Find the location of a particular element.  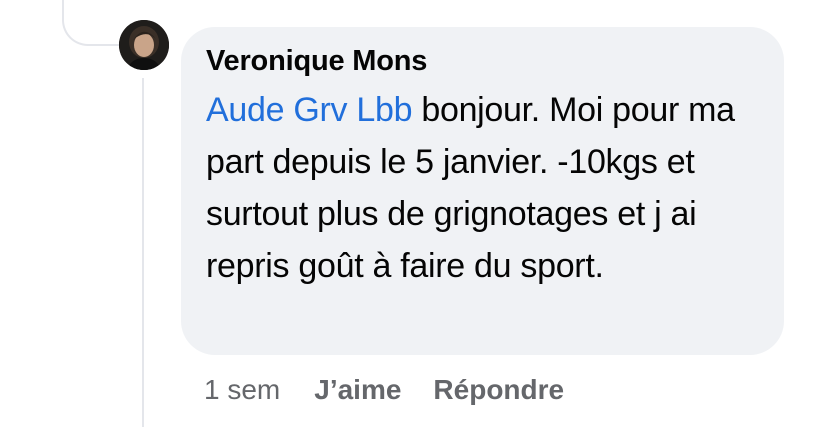

avatar is located at coordinates (144, 45).